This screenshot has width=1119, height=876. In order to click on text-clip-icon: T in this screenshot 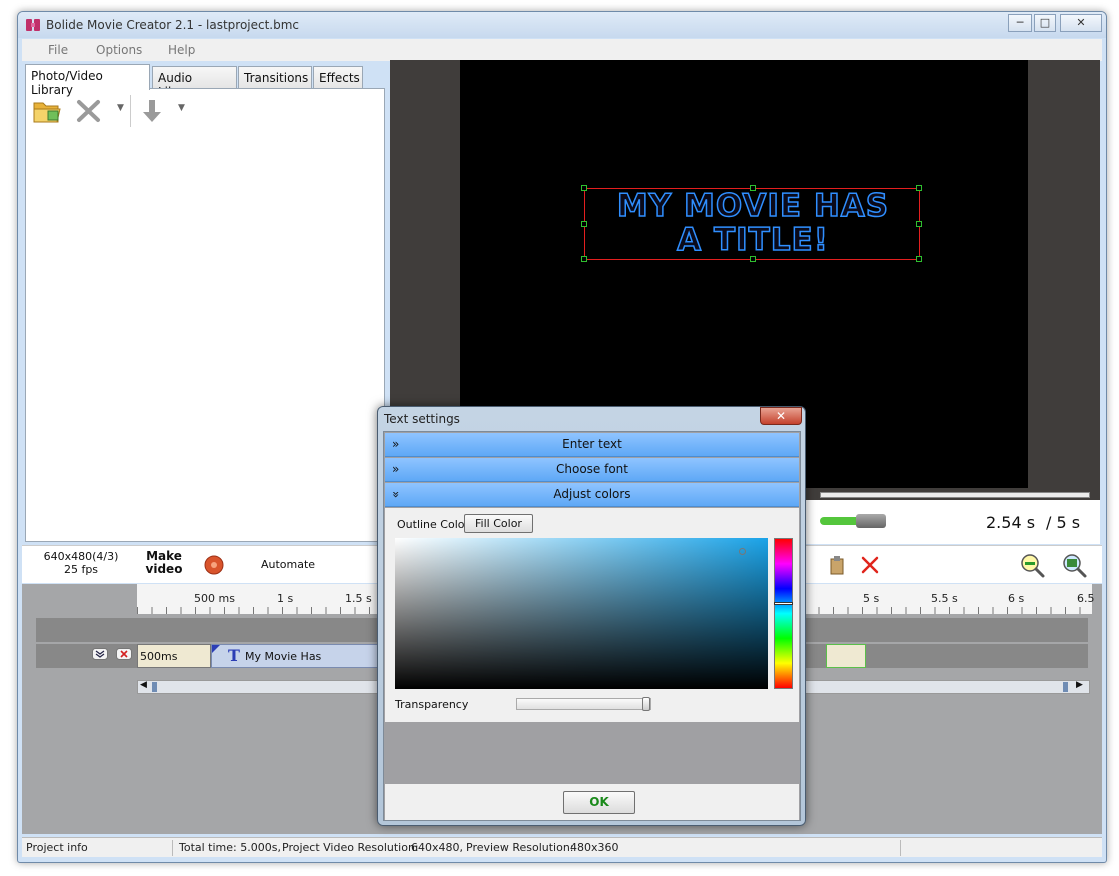, I will do `click(234, 655)`.